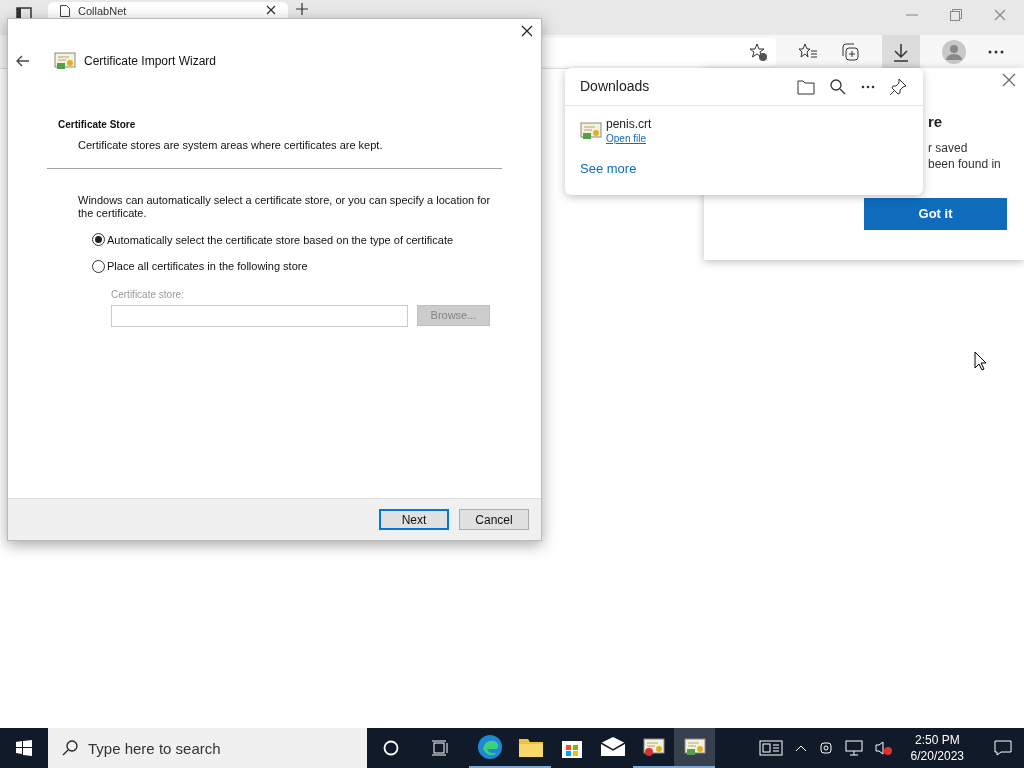 This screenshot has width=1024, height=768. I want to click on volume-muted-icon, so click(883, 748).